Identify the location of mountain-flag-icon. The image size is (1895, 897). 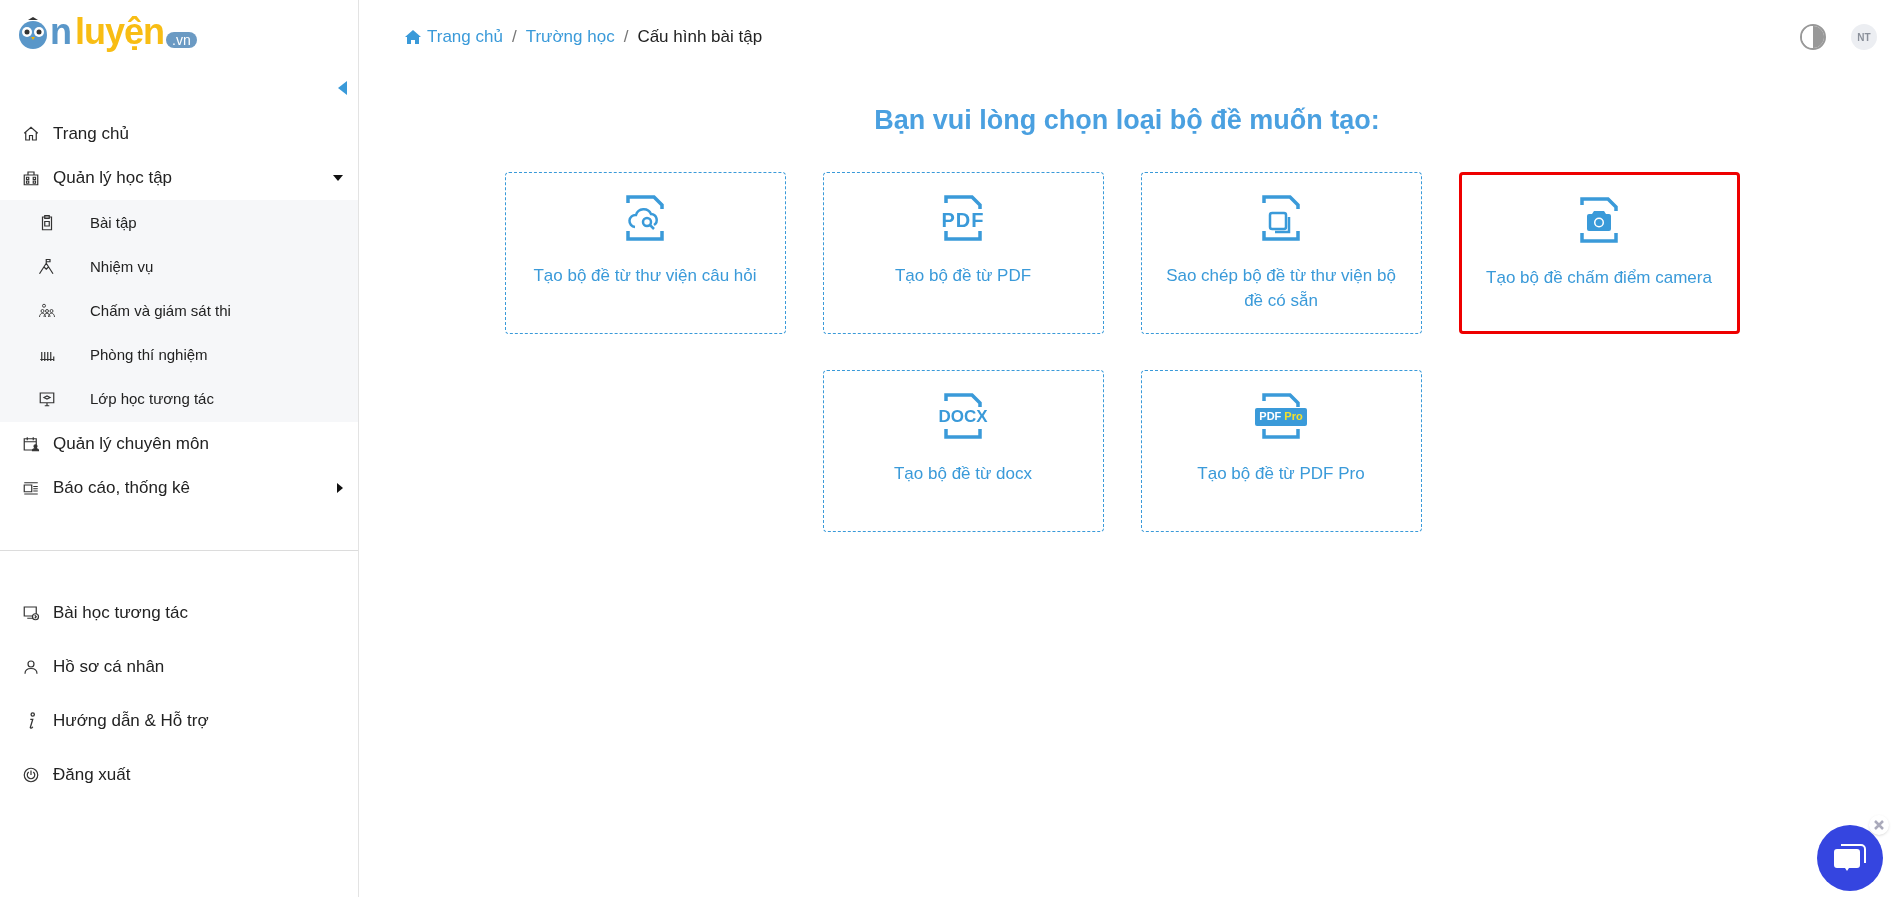
(47, 267).